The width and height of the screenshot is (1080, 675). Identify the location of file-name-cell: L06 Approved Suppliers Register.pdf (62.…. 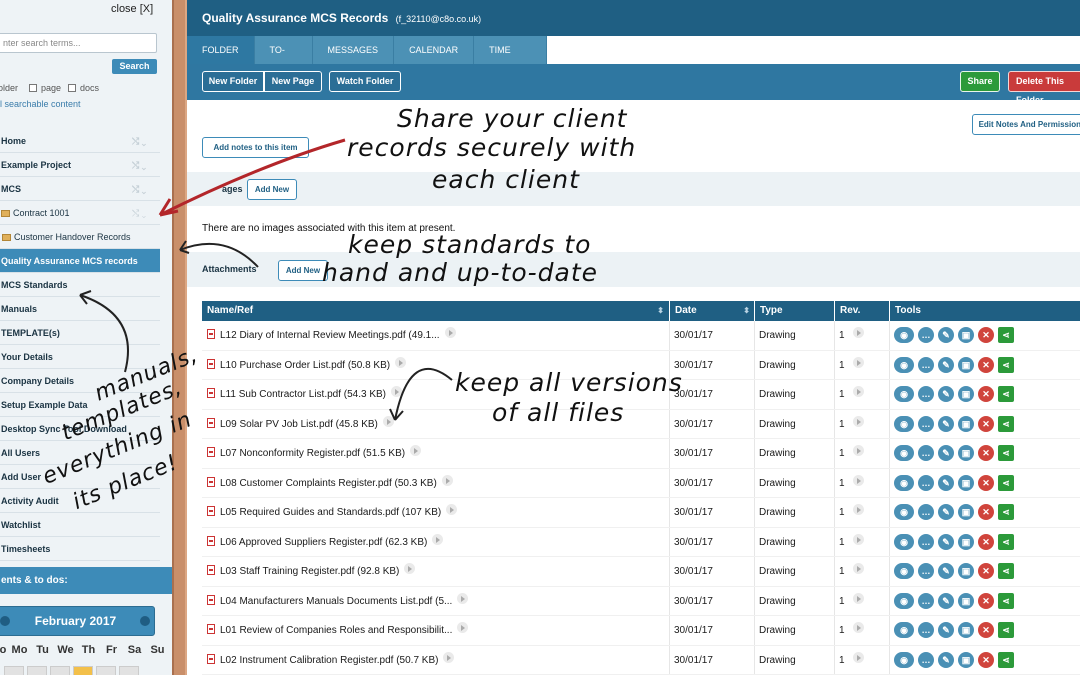
(437, 542).